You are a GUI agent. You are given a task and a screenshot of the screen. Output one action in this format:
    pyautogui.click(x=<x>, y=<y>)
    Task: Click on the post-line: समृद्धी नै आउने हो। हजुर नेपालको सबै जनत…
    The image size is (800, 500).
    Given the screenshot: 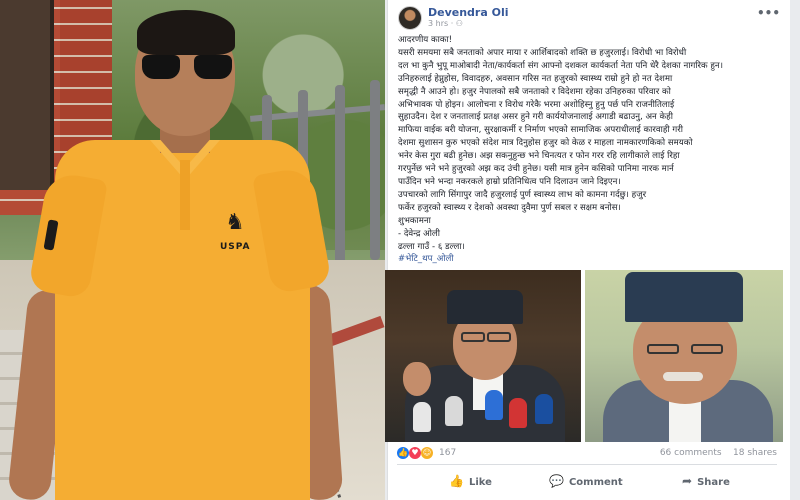 What is the action you would take?
    pyautogui.click(x=534, y=91)
    